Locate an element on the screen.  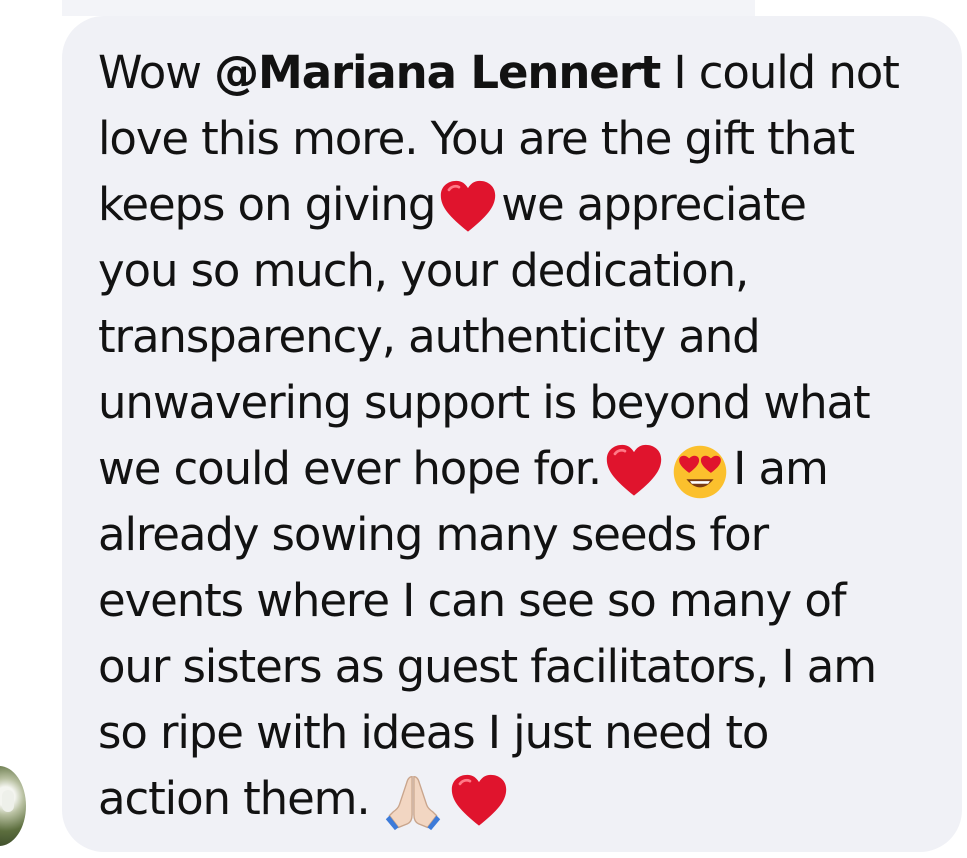
comment-text: Wow is located at coordinates (156, 72).